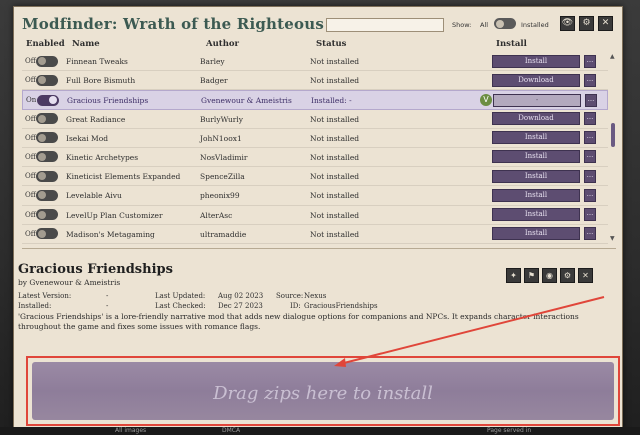 The height and width of the screenshot is (435, 640). I want to click on column-enabled: Enabled, so click(45, 44).